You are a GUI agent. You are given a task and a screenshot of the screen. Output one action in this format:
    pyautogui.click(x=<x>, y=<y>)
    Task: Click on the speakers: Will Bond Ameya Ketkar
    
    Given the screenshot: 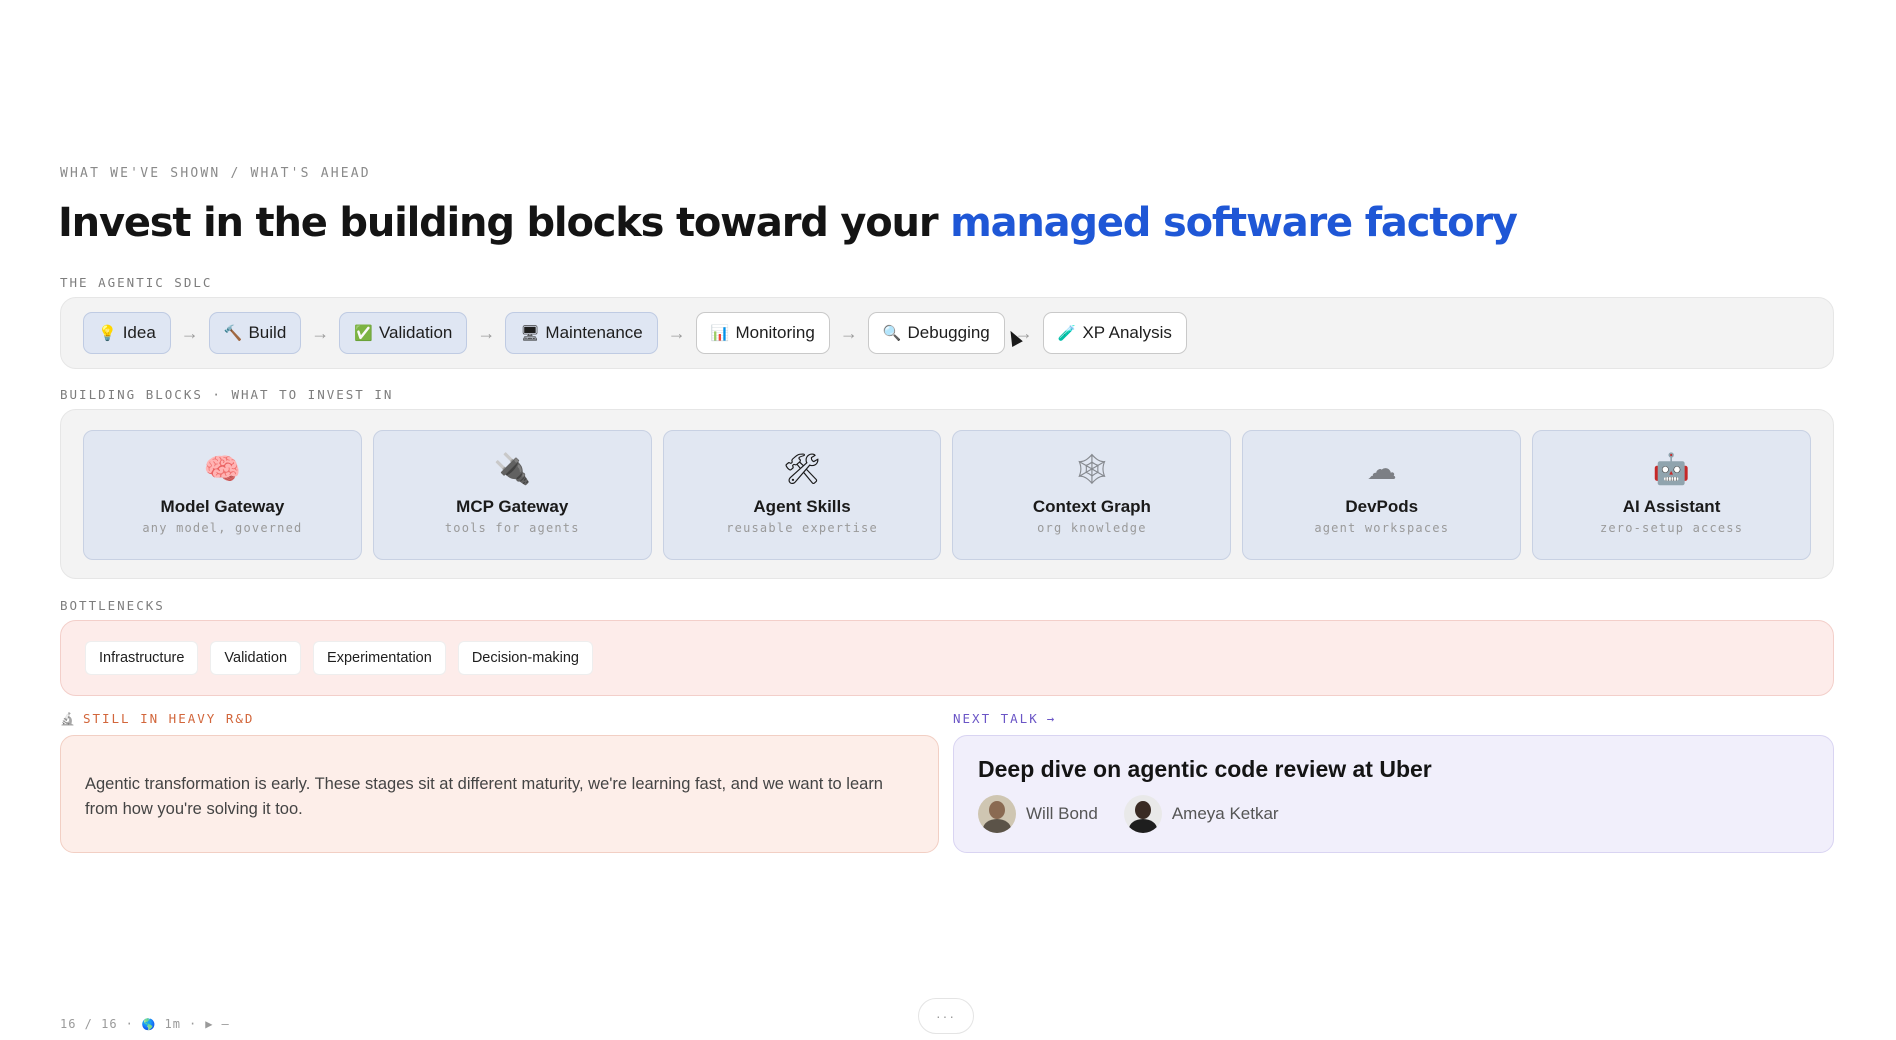 What is the action you would take?
    pyautogui.click(x=1393, y=814)
    